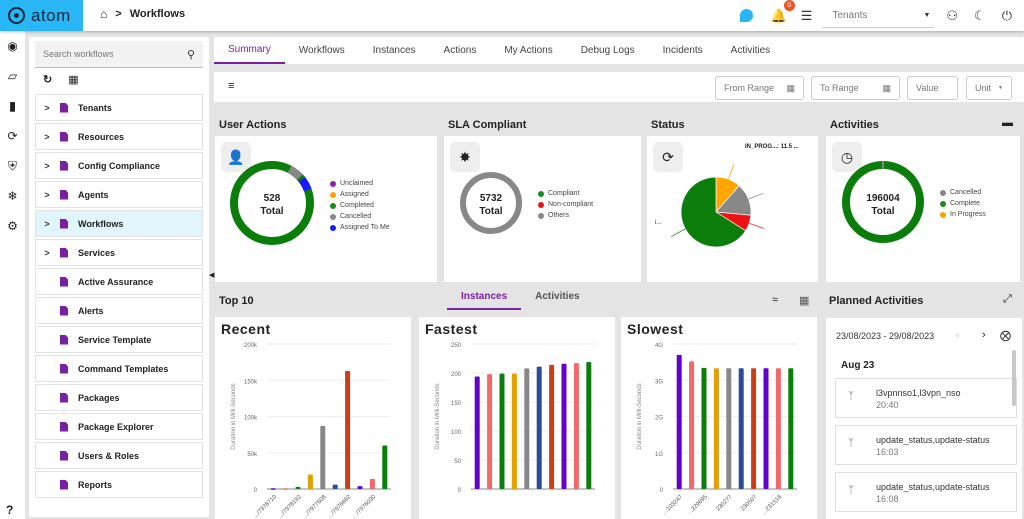  Describe the element at coordinates (1007, 299) in the screenshot. I see `expand-icon: ⤢` at that location.